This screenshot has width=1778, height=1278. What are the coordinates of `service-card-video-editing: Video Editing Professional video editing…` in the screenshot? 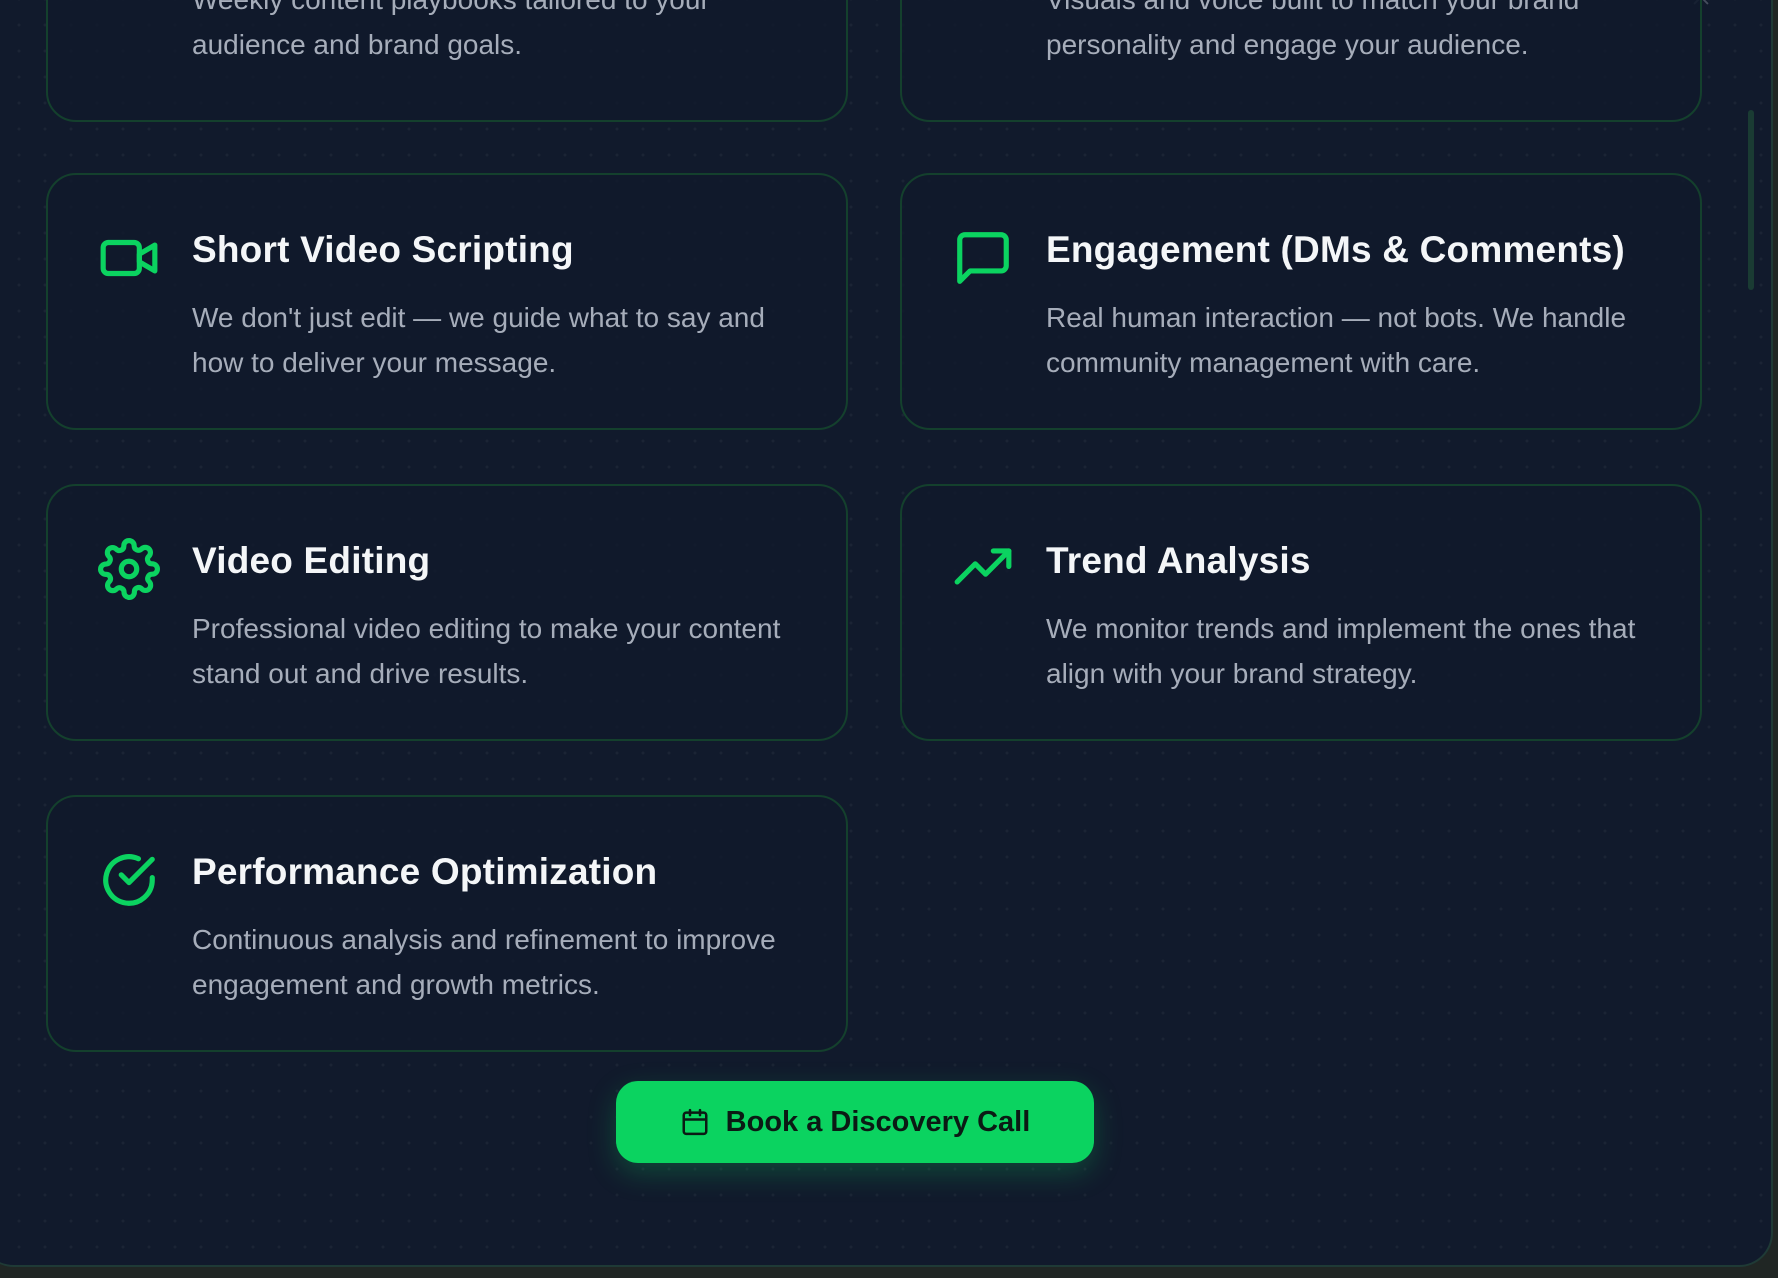 It's located at (447, 612).